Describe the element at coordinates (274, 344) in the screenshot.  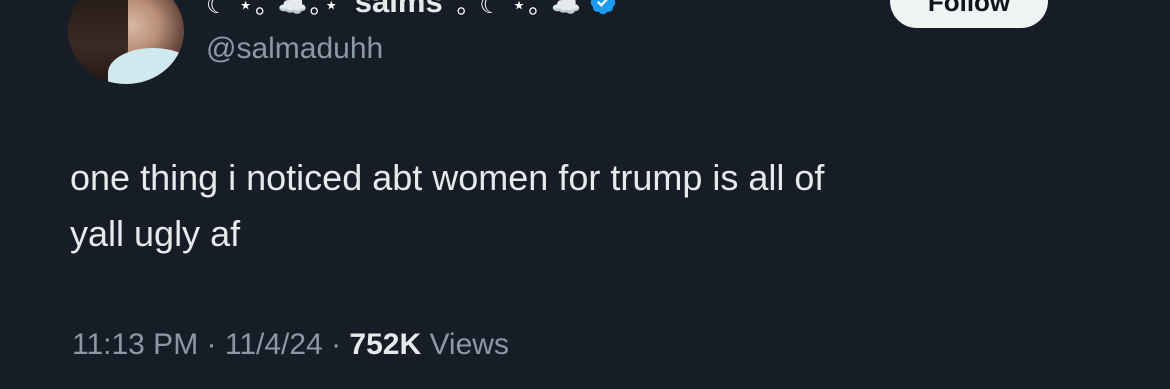
I see `tweet-date: 11/4/24` at that location.